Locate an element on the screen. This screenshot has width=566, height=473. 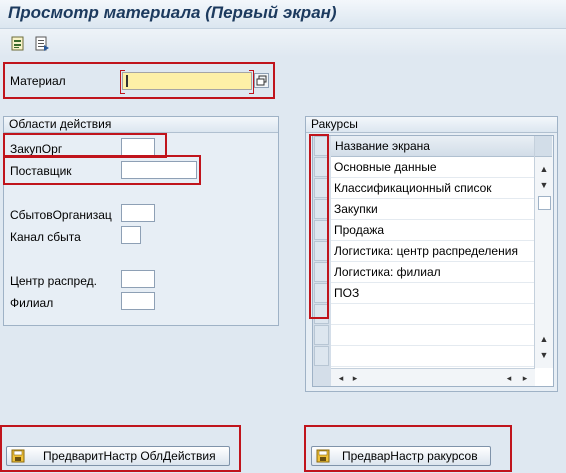
focus-bracket-left is located at coordinates (122, 82).